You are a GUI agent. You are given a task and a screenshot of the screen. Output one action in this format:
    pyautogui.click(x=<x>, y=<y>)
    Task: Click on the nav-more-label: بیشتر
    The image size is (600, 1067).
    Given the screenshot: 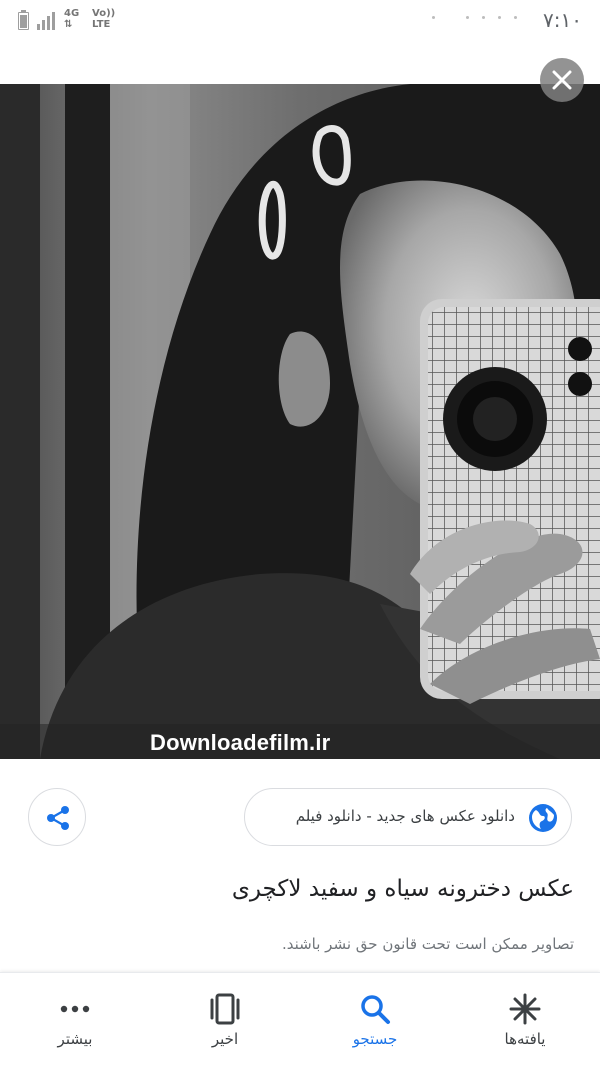 What is the action you would take?
    pyautogui.click(x=75, y=1039)
    